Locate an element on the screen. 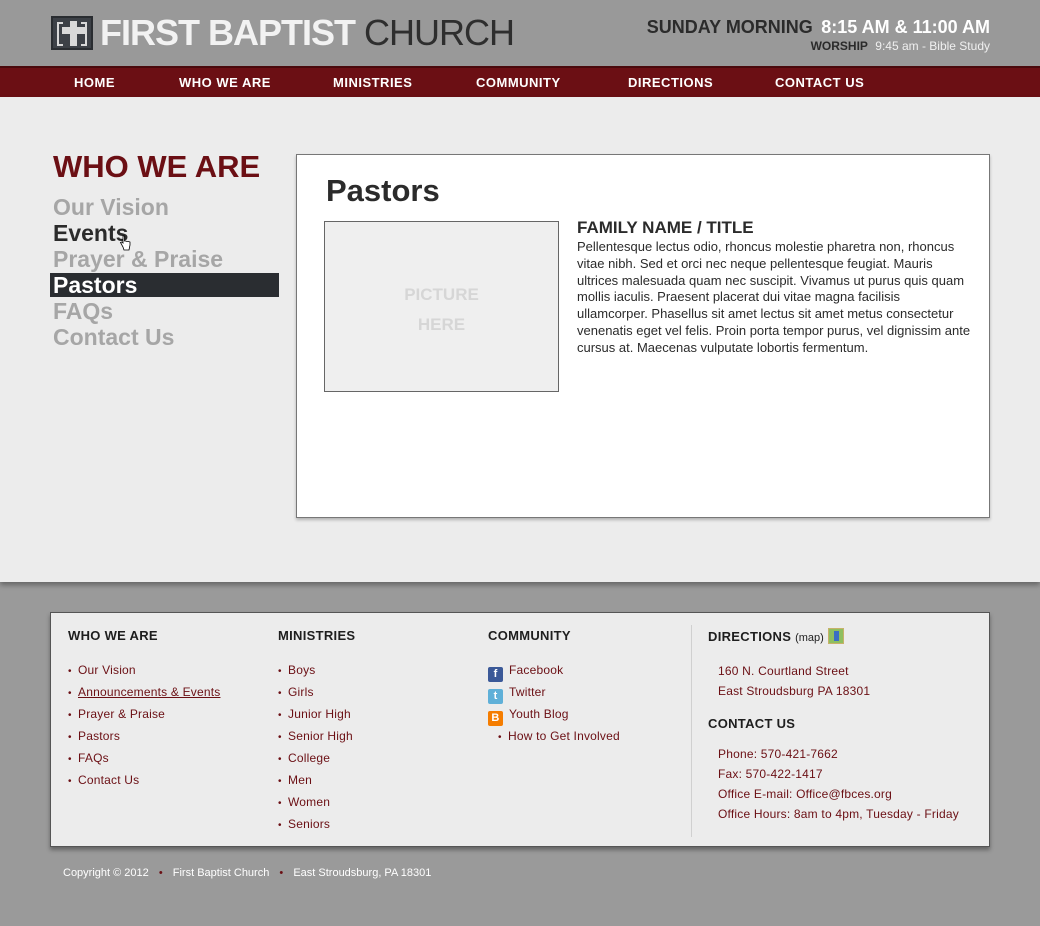 The width and height of the screenshot is (1040, 926). footer-link-pastors: • Pastors is located at coordinates (144, 737).